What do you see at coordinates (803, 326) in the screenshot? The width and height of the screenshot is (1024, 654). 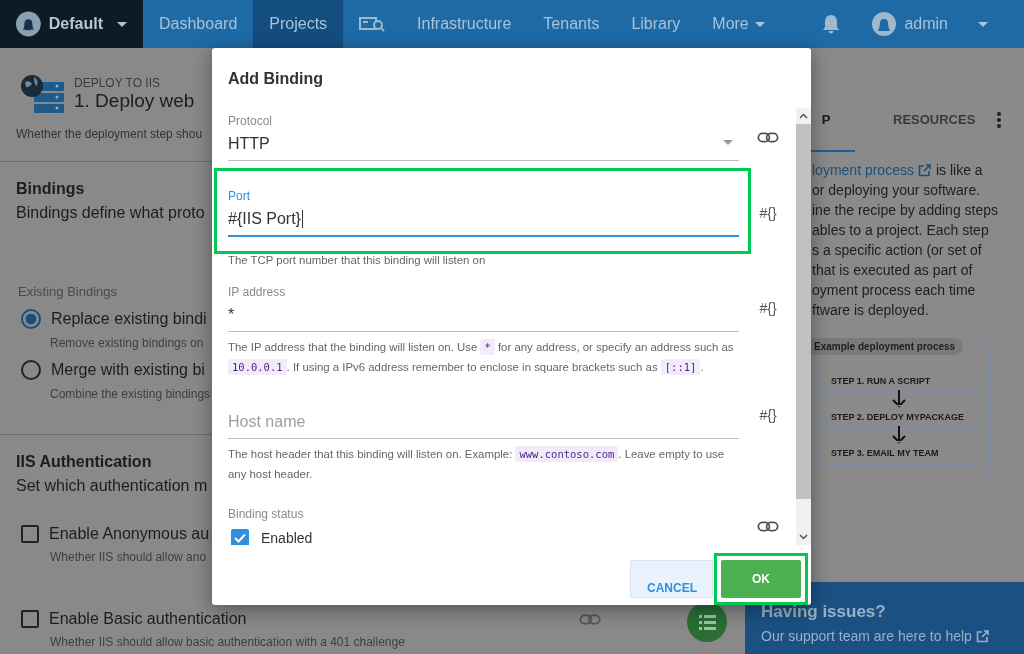 I see `scrollbar` at bounding box center [803, 326].